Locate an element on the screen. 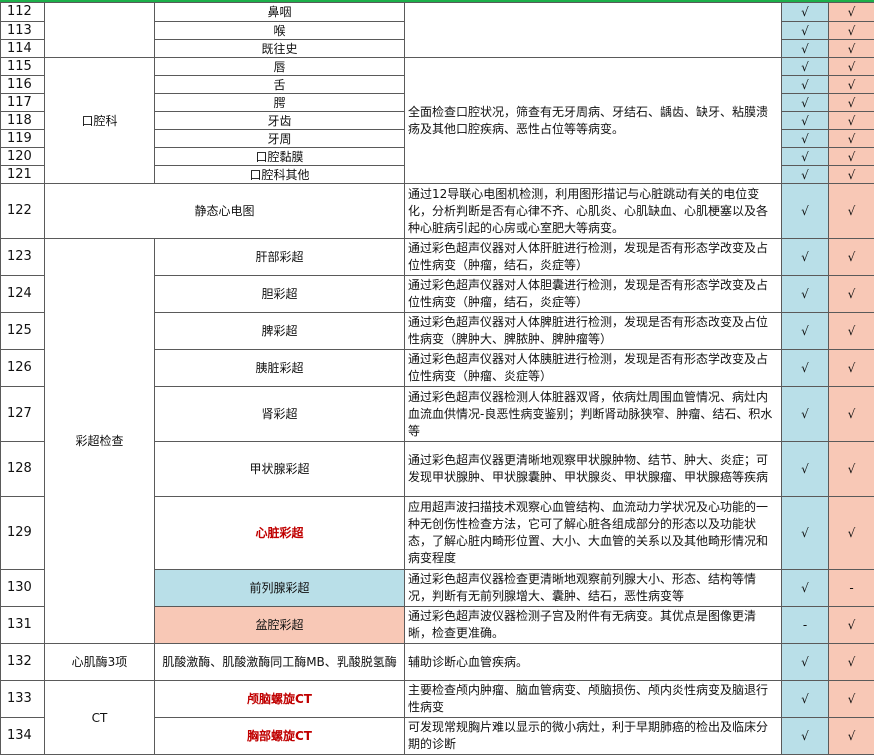 This screenshot has height=755, width=874. male-check: - is located at coordinates (805, 625).